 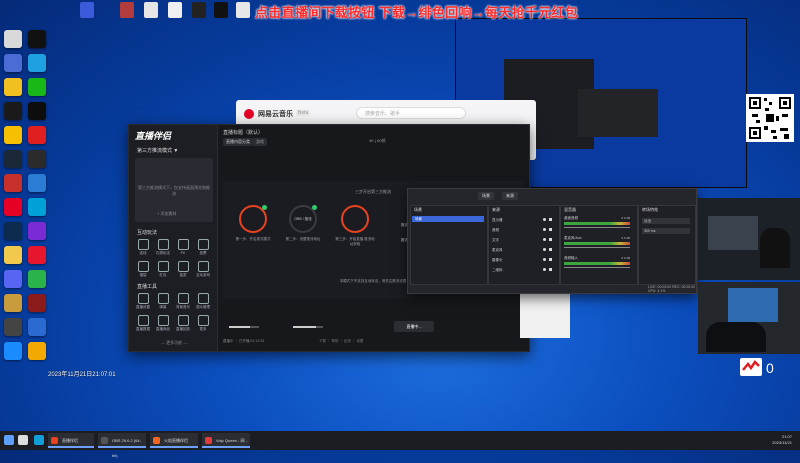 I want to click on app5-icon, so click(x=37, y=351).